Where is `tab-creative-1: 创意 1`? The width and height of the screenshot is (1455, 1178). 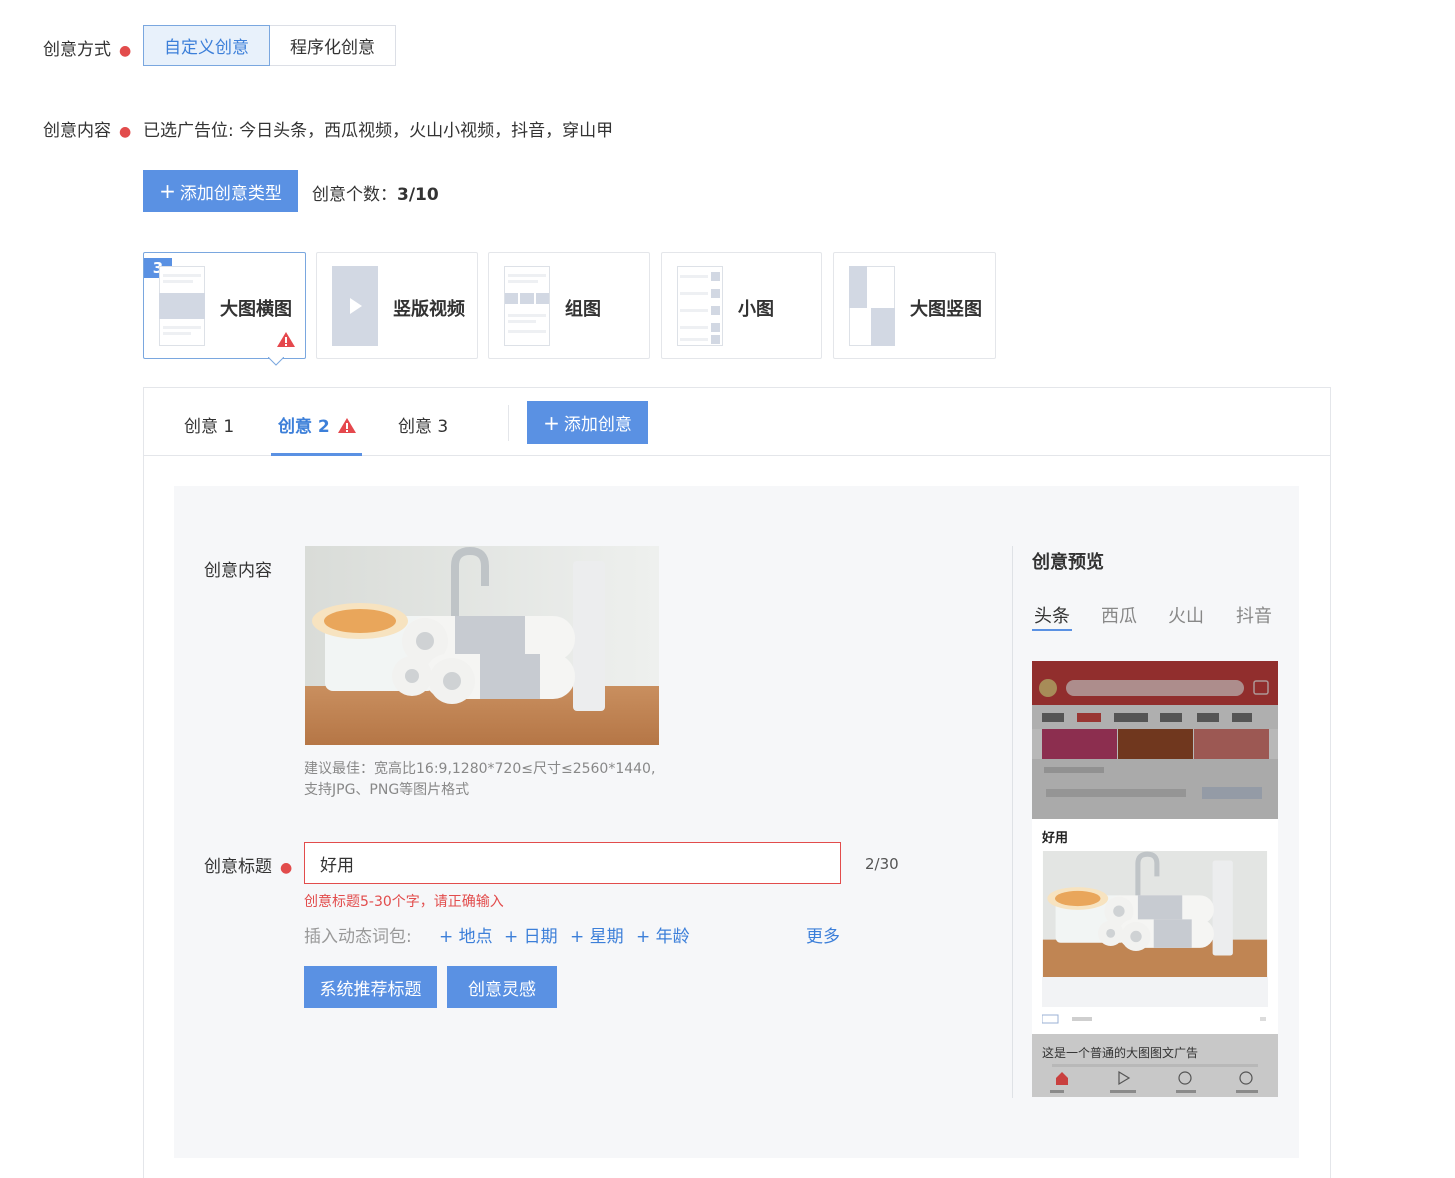 tab-creative-1: 创意 1 is located at coordinates (209, 424).